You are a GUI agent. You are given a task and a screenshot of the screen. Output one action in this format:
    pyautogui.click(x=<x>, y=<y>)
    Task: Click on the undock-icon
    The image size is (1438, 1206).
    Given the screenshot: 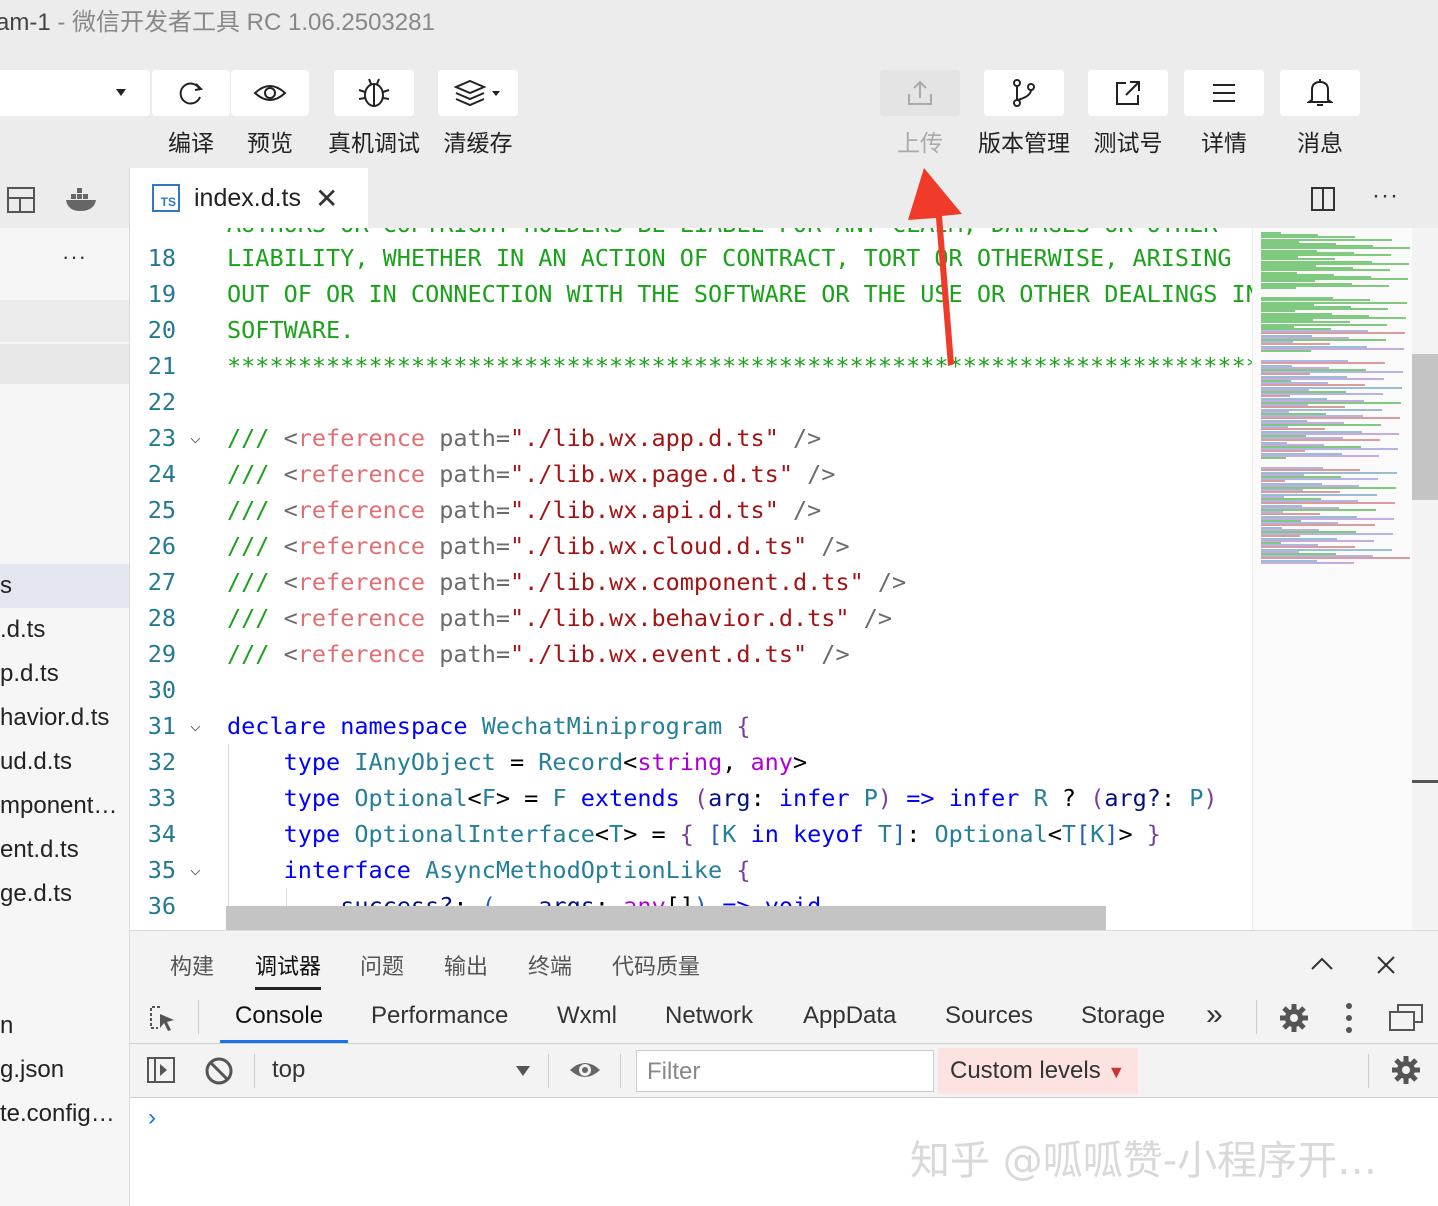 What is the action you would take?
    pyautogui.click(x=1406, y=1017)
    